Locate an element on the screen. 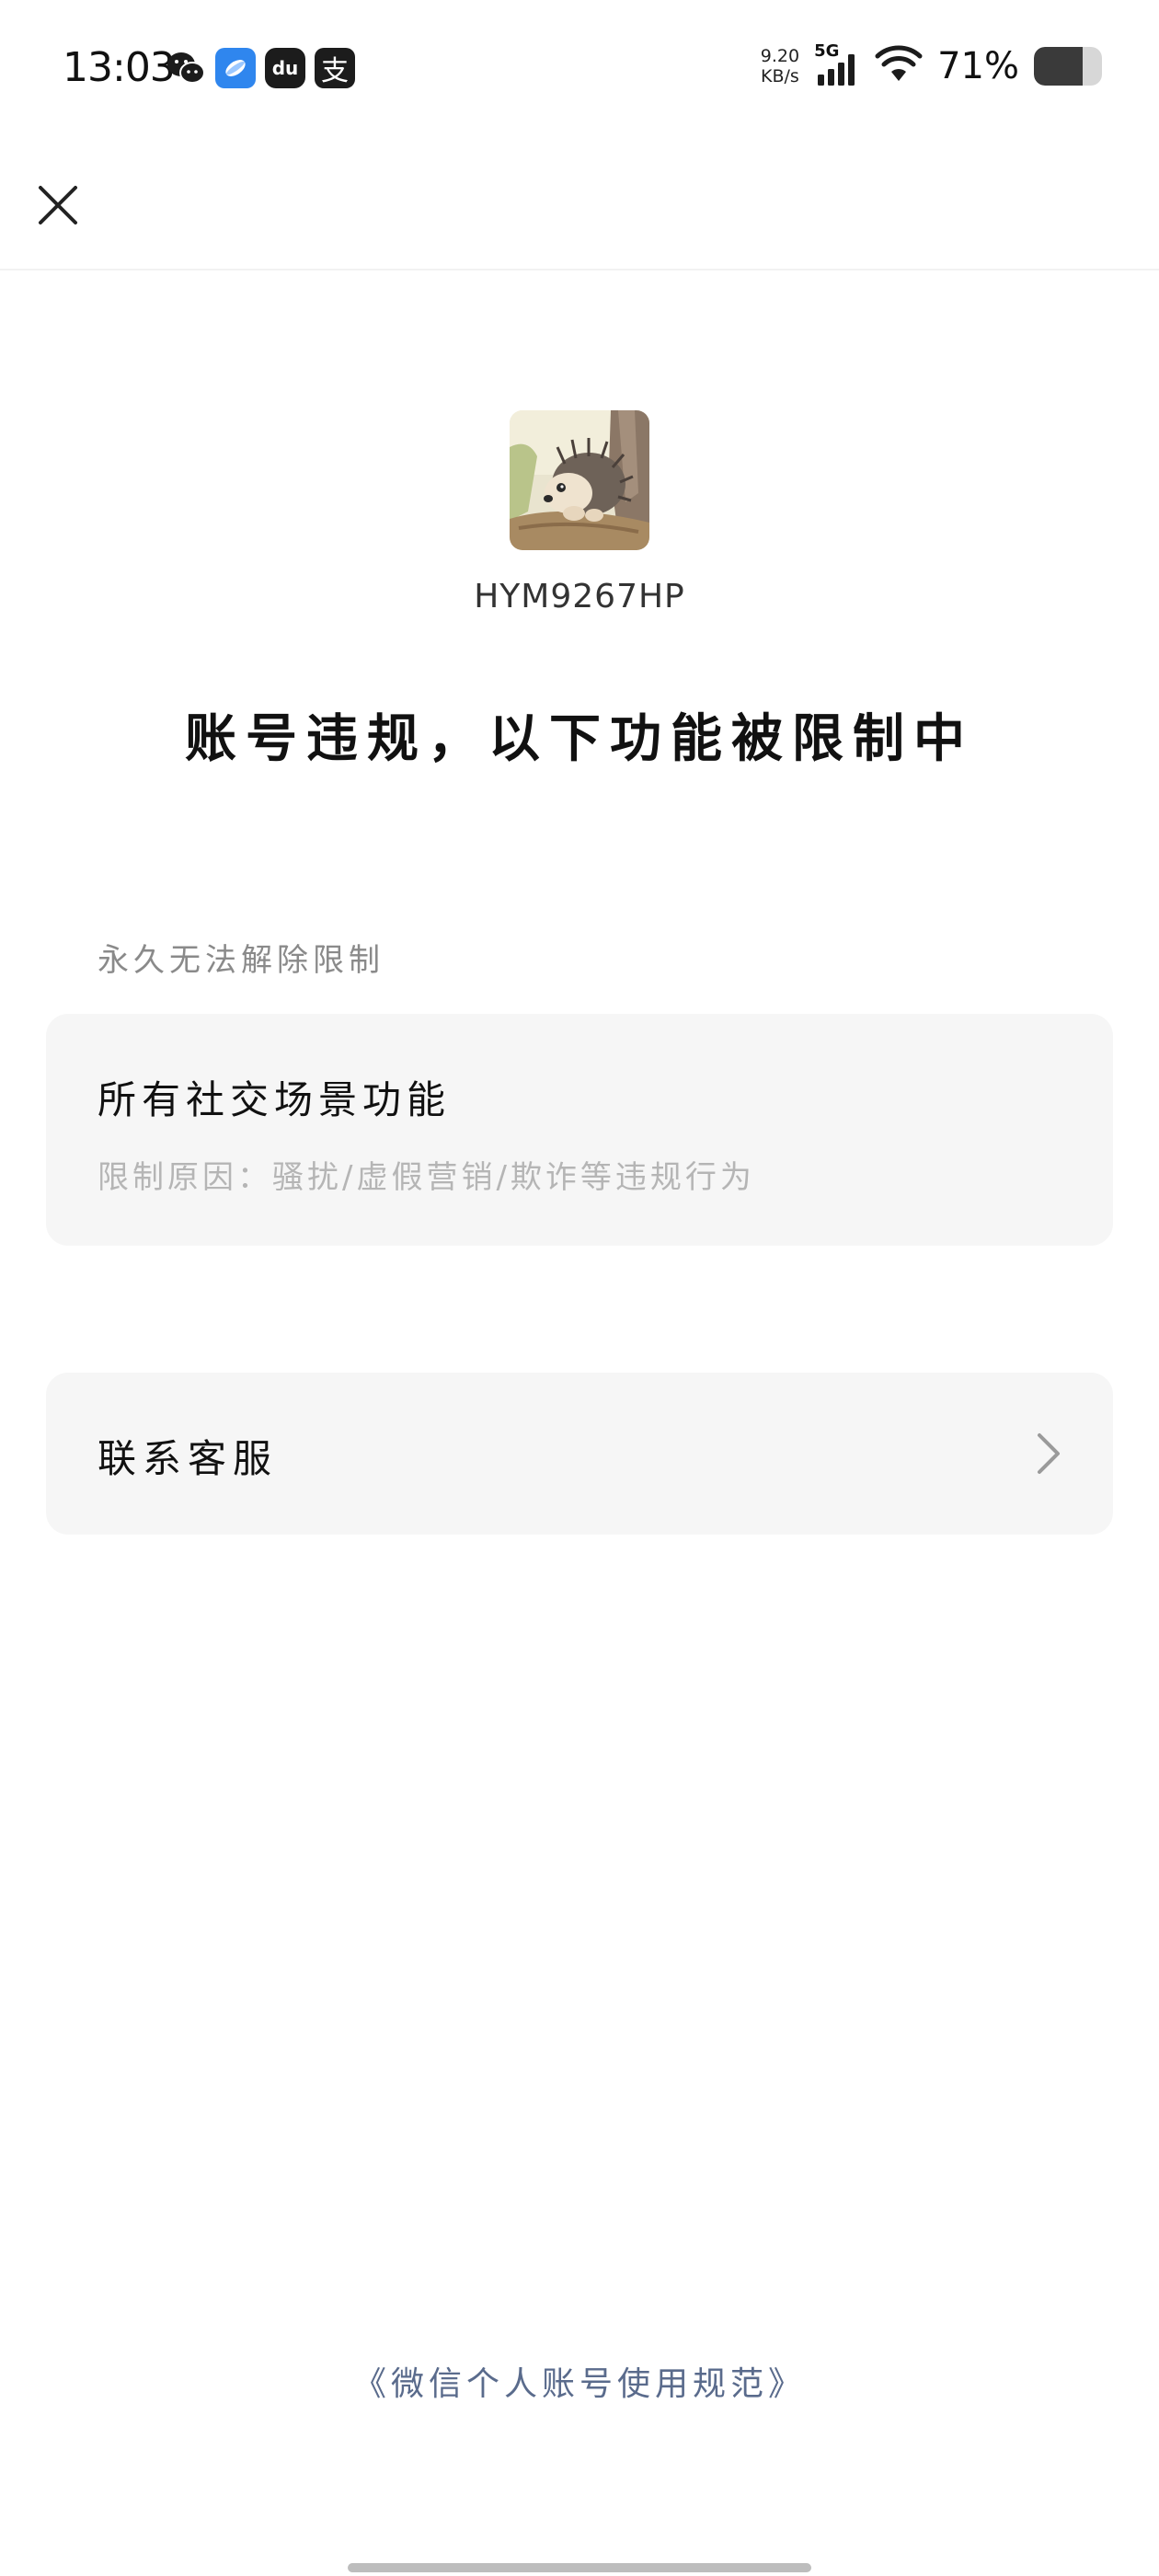  battery-icon is located at coordinates (1068, 66).